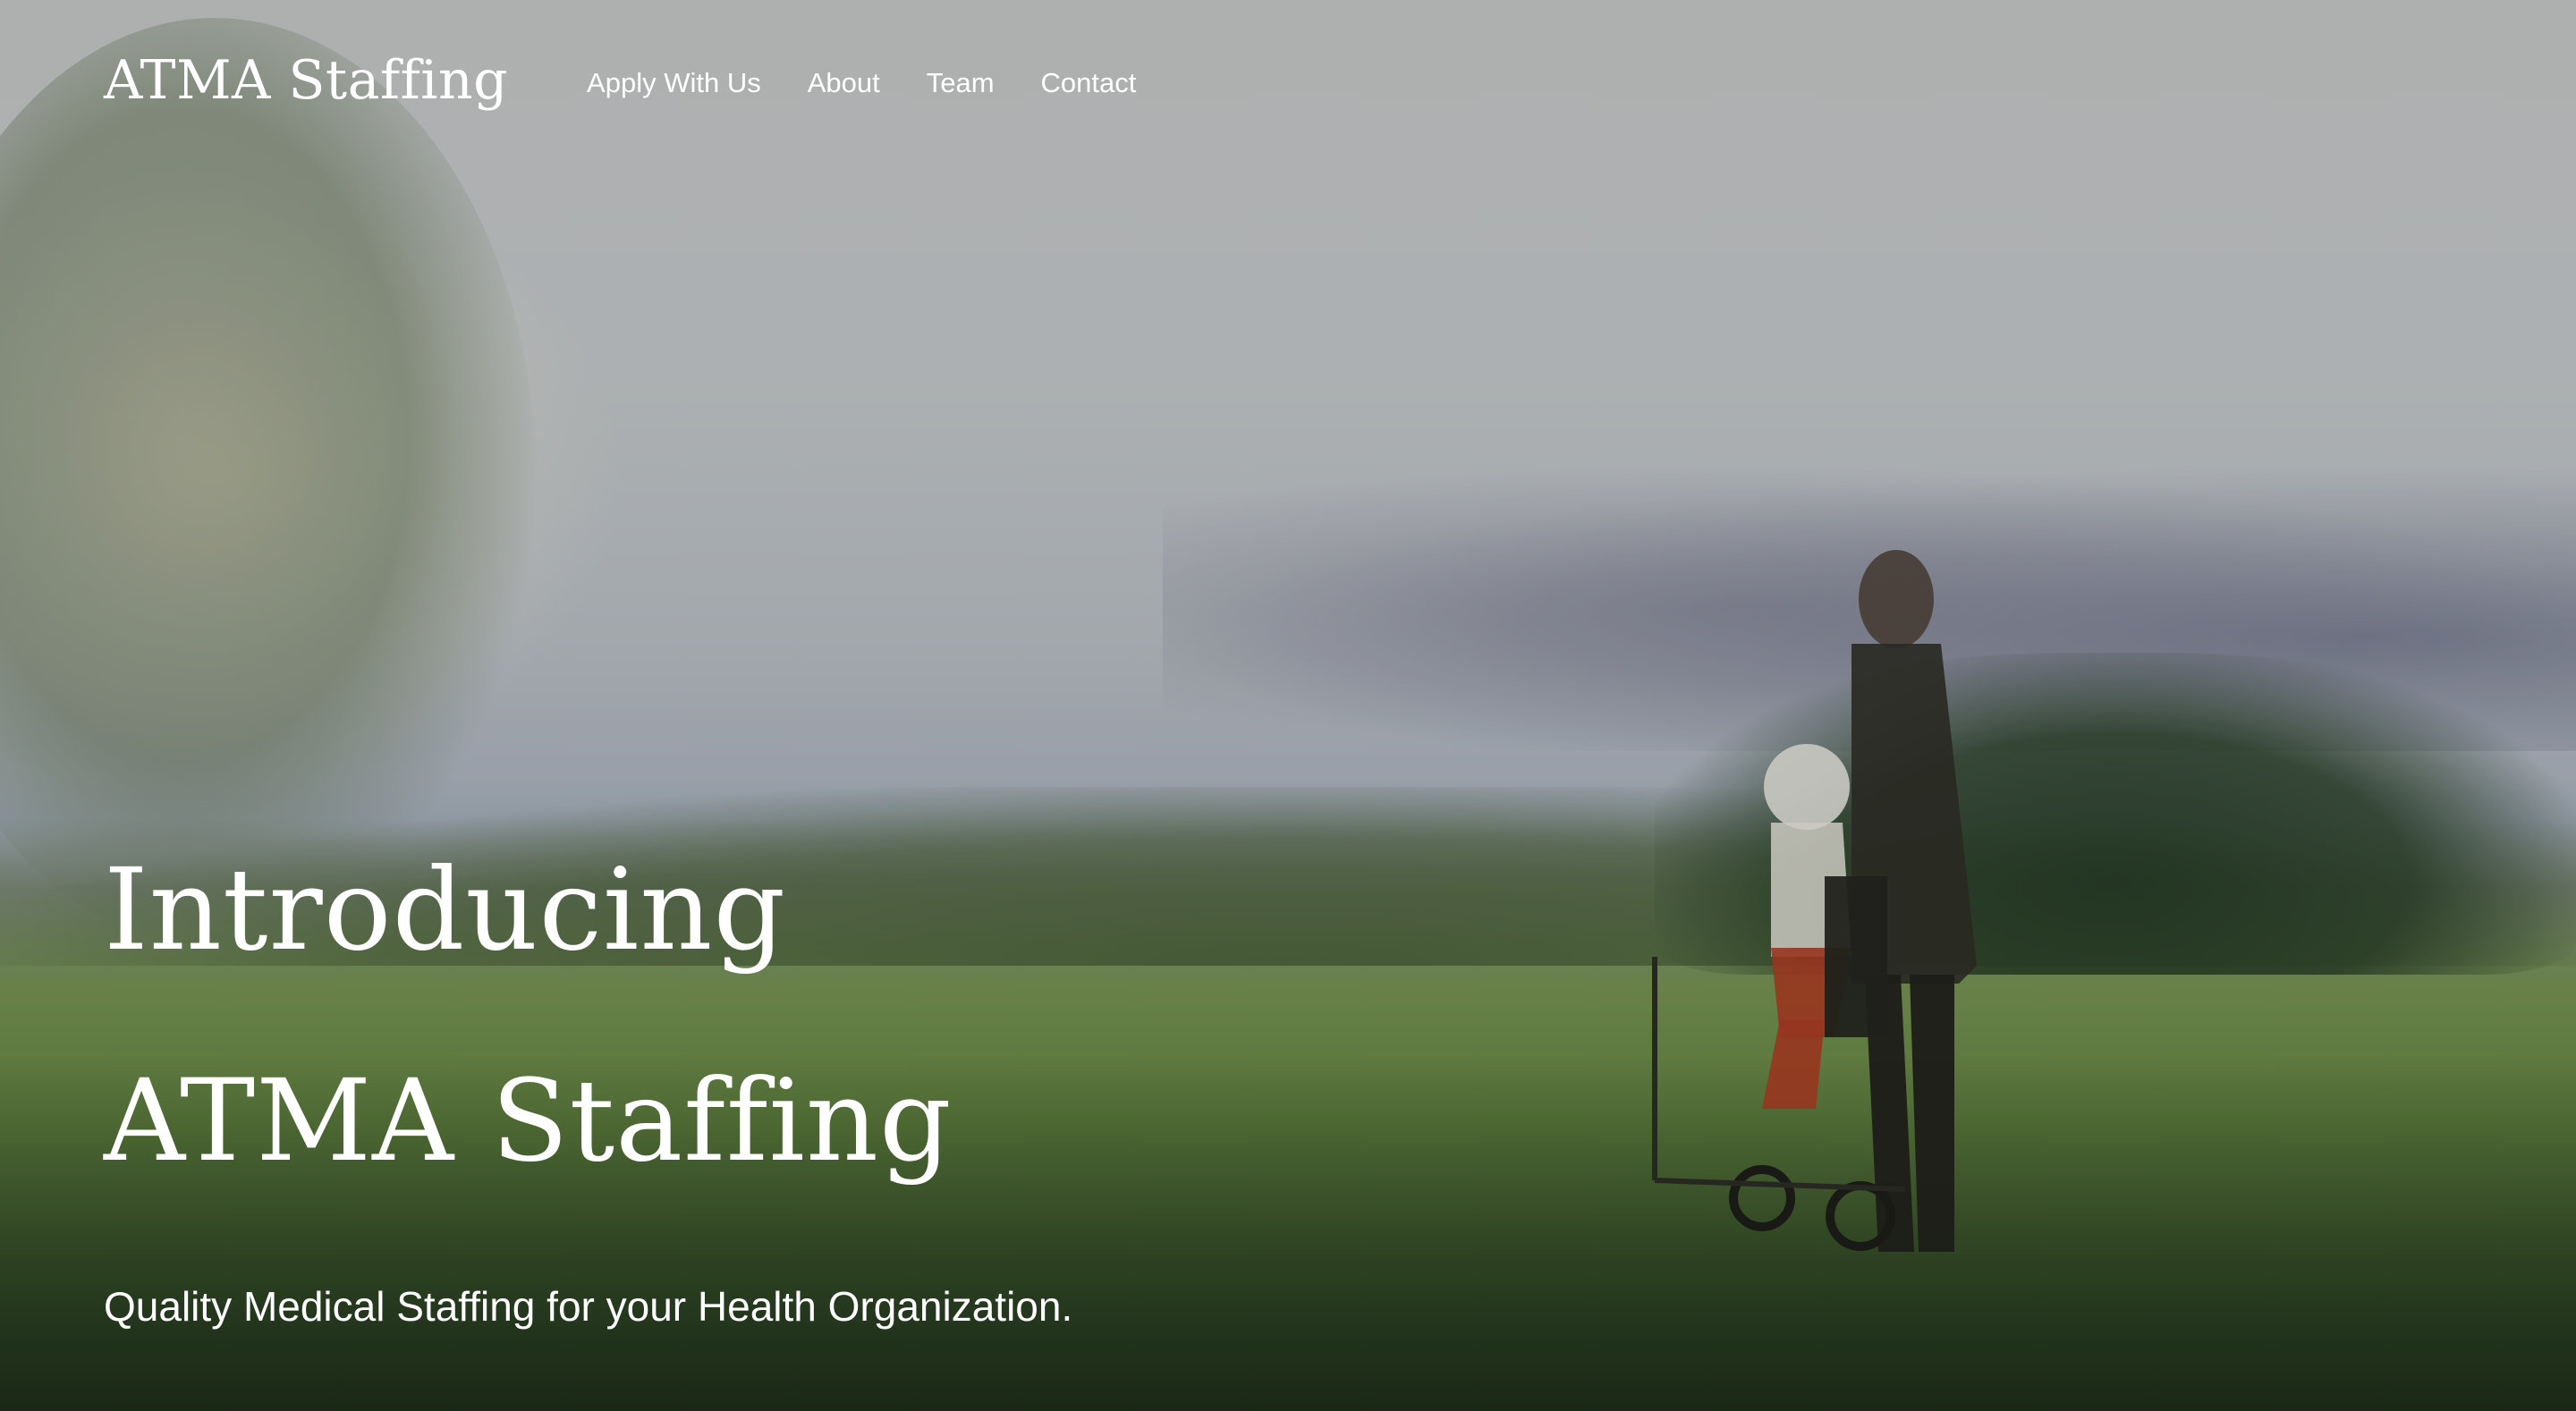  Describe the element at coordinates (844, 83) in the screenshot. I see `nav-link-about: About` at that location.